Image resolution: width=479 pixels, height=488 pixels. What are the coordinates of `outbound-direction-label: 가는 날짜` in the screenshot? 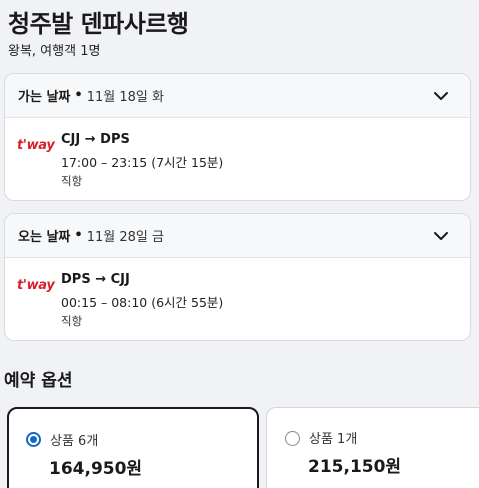 It's located at (44, 97).